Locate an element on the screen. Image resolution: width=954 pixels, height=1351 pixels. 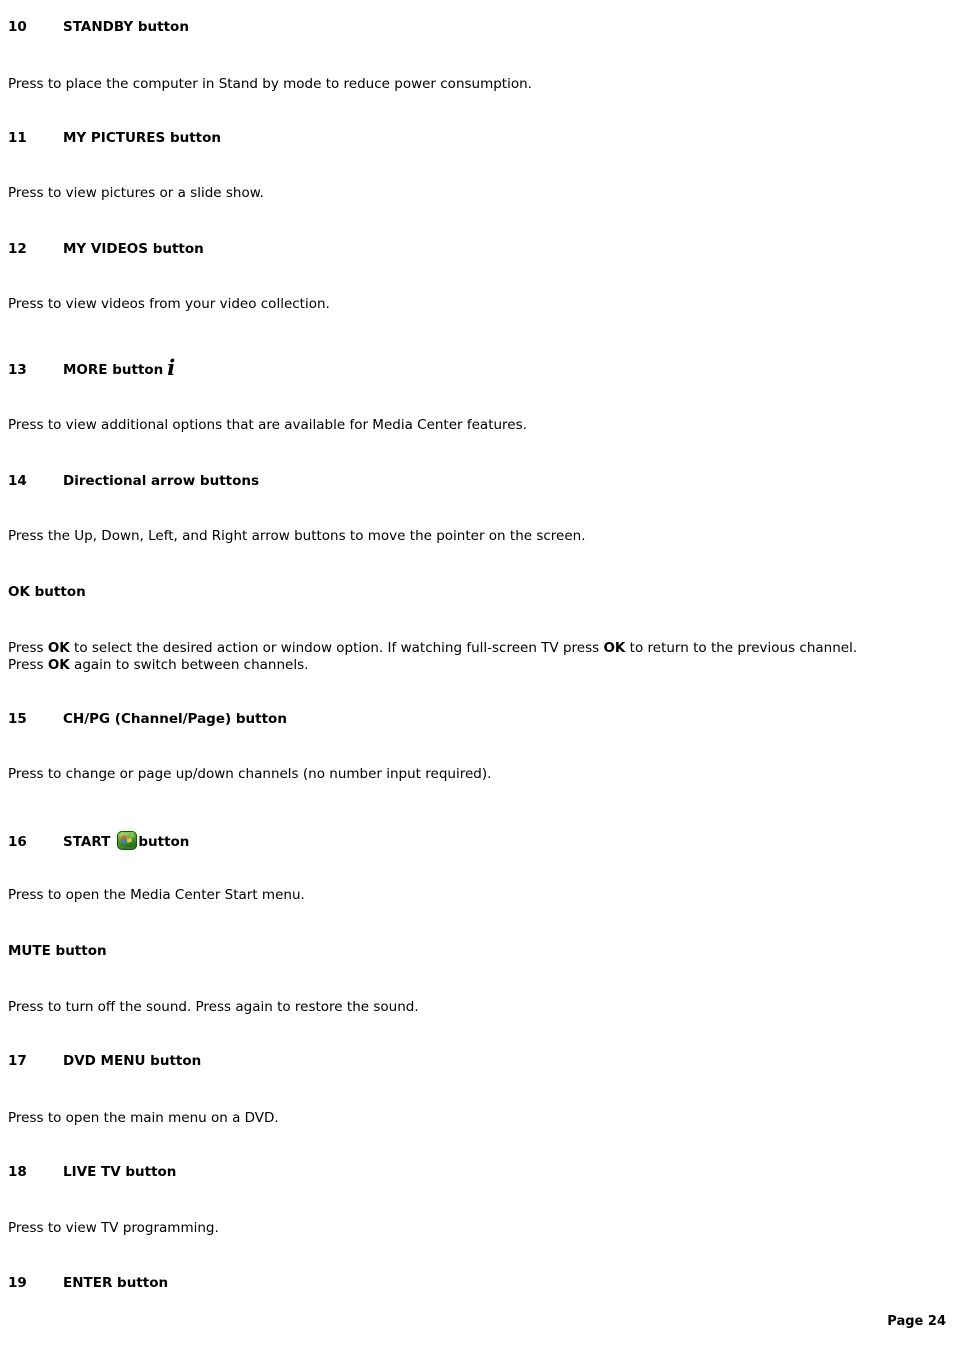
entry-16: 16 START button is located at coordinates (451, 840).